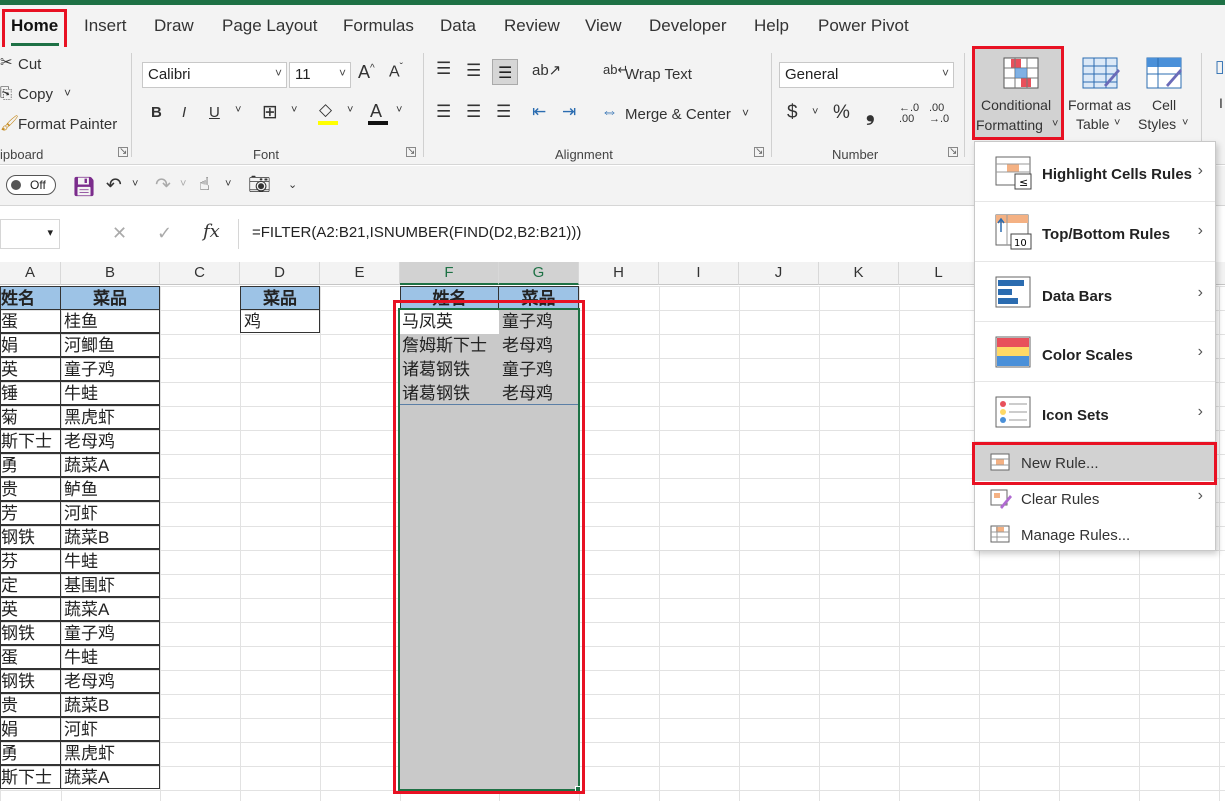 This screenshot has height=801, width=1225. Describe the element at coordinates (870, 113) in the screenshot. I see `comma-style-button: ❟` at that location.